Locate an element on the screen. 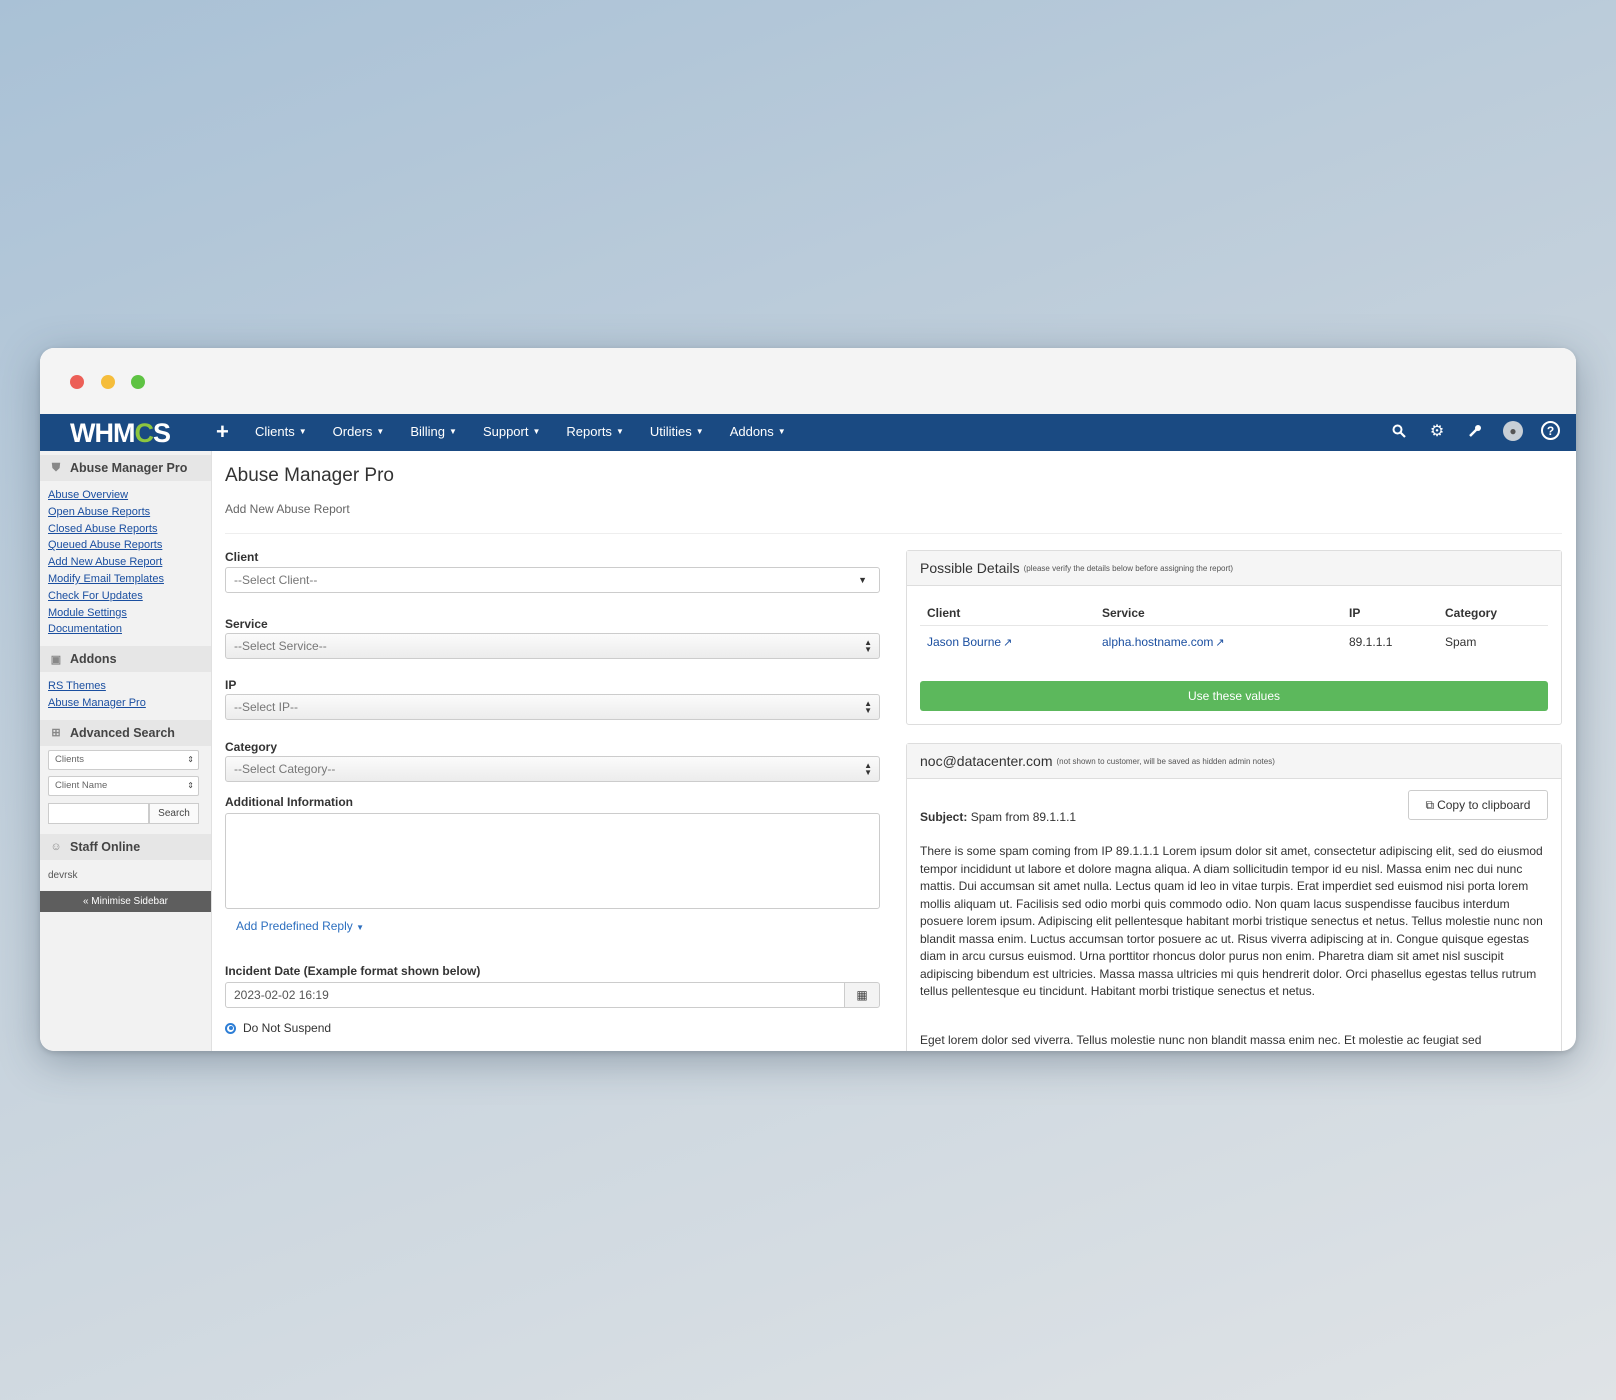 The image size is (1616, 1400). ip-label: IP is located at coordinates (231, 685).